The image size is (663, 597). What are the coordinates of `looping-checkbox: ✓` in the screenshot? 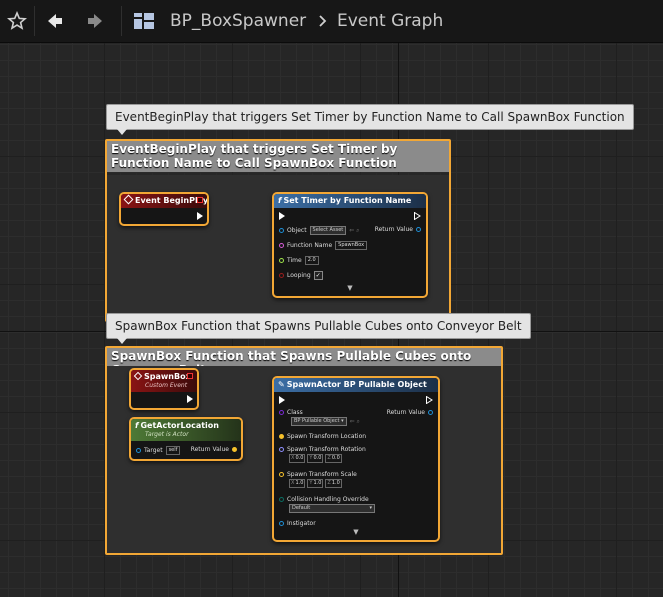 It's located at (318, 275).